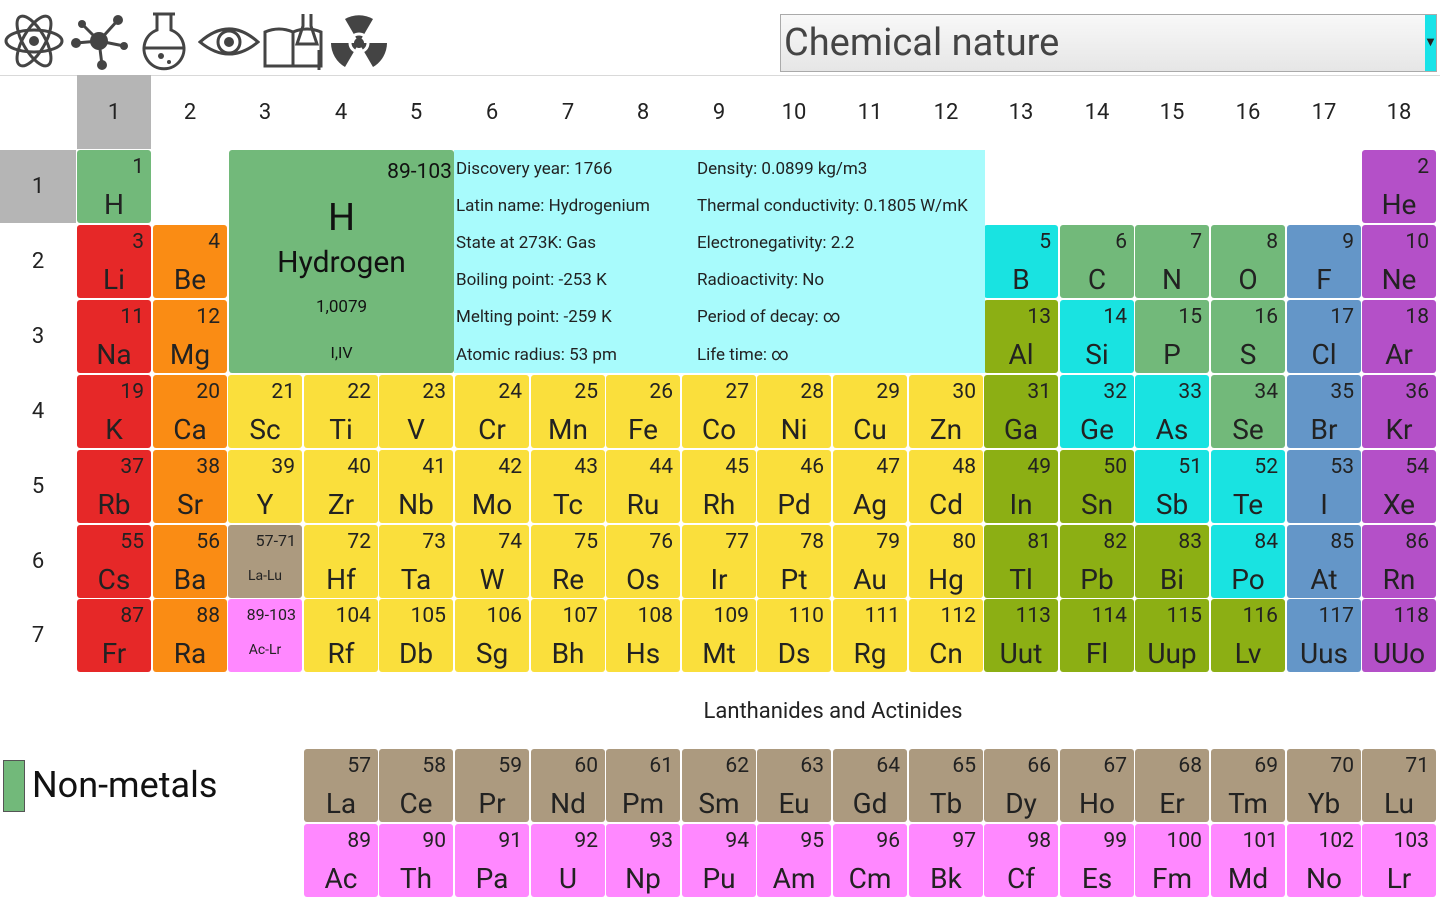 The height and width of the screenshot is (900, 1440). I want to click on element-cell-Pa: 91 Pa, so click(492, 860).